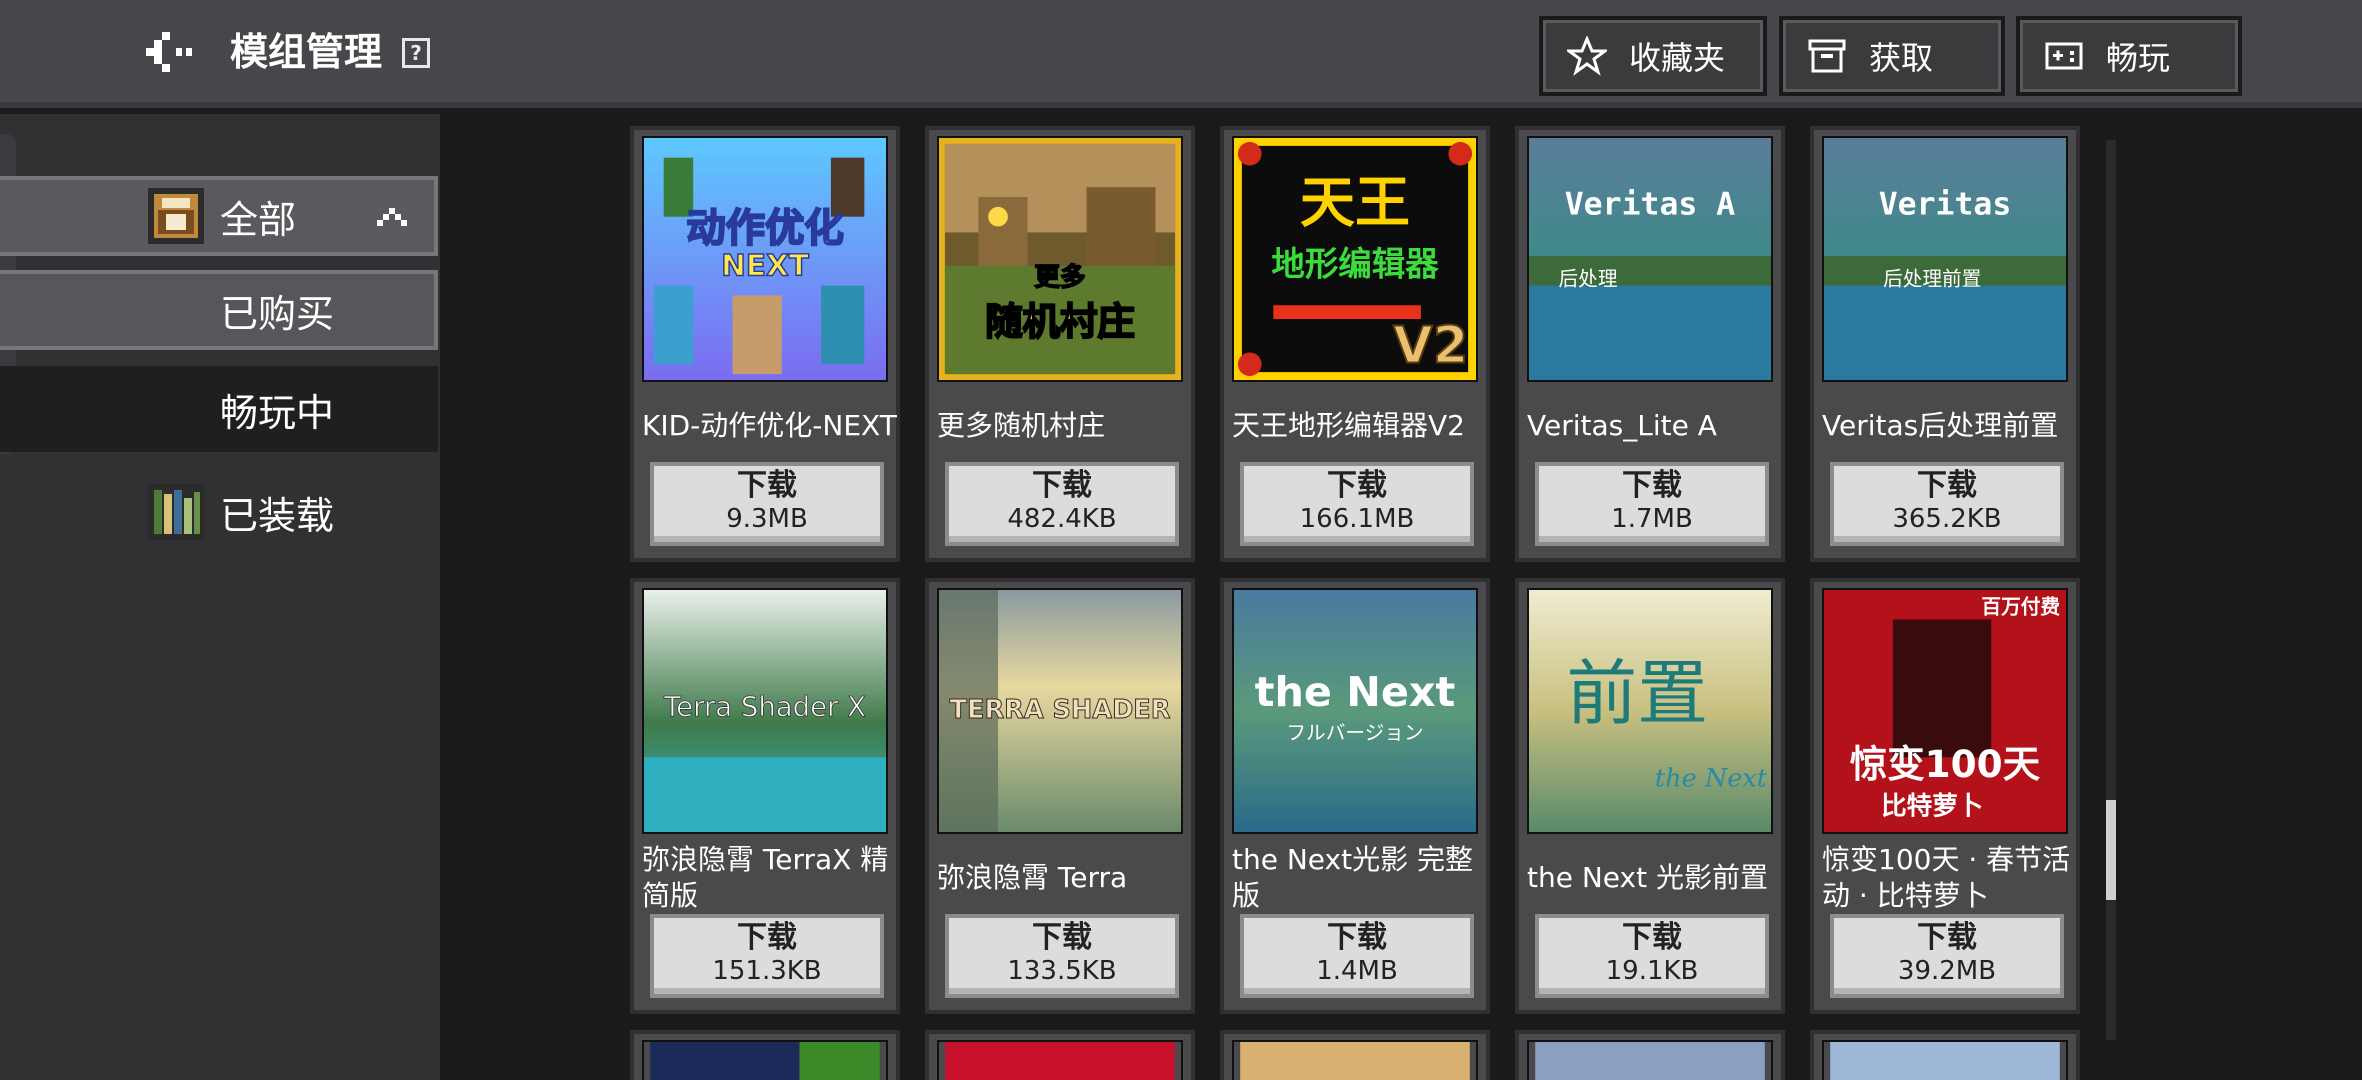 This screenshot has height=1080, width=2362. I want to click on mod-name: Veritas_Lite A, so click(1622, 425).